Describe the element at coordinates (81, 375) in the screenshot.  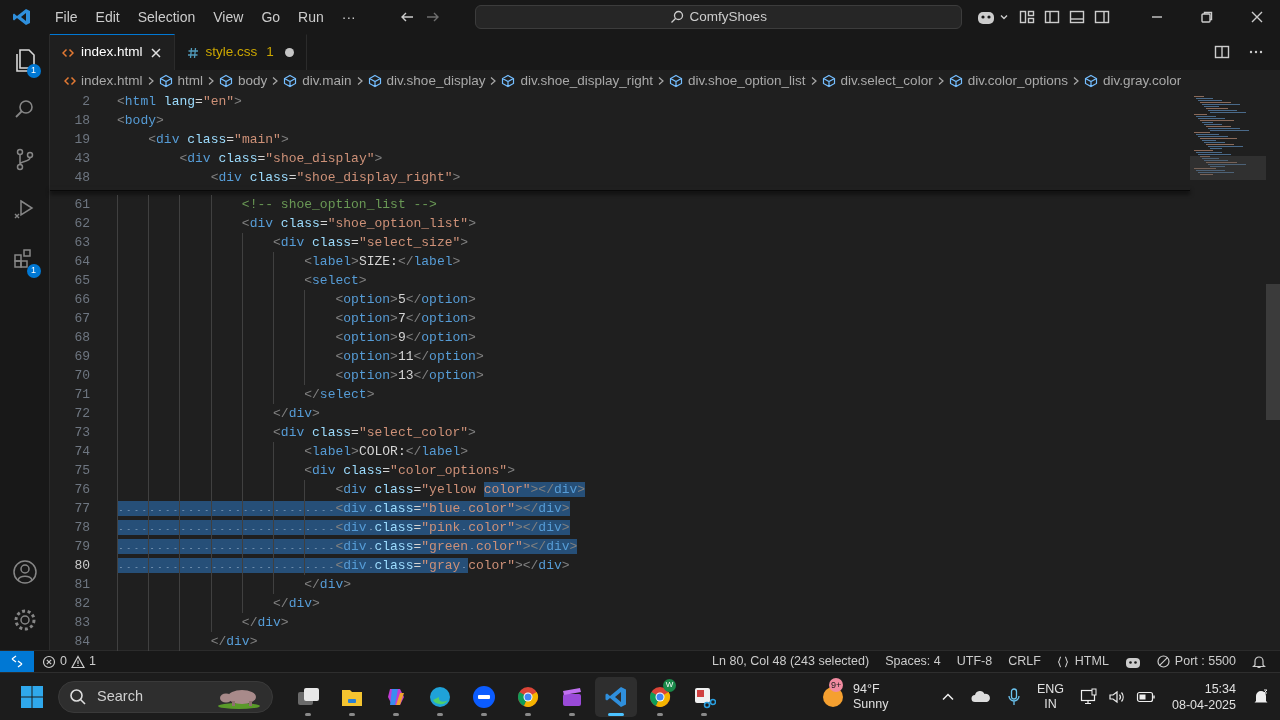
I see `line-number: 70` at that location.